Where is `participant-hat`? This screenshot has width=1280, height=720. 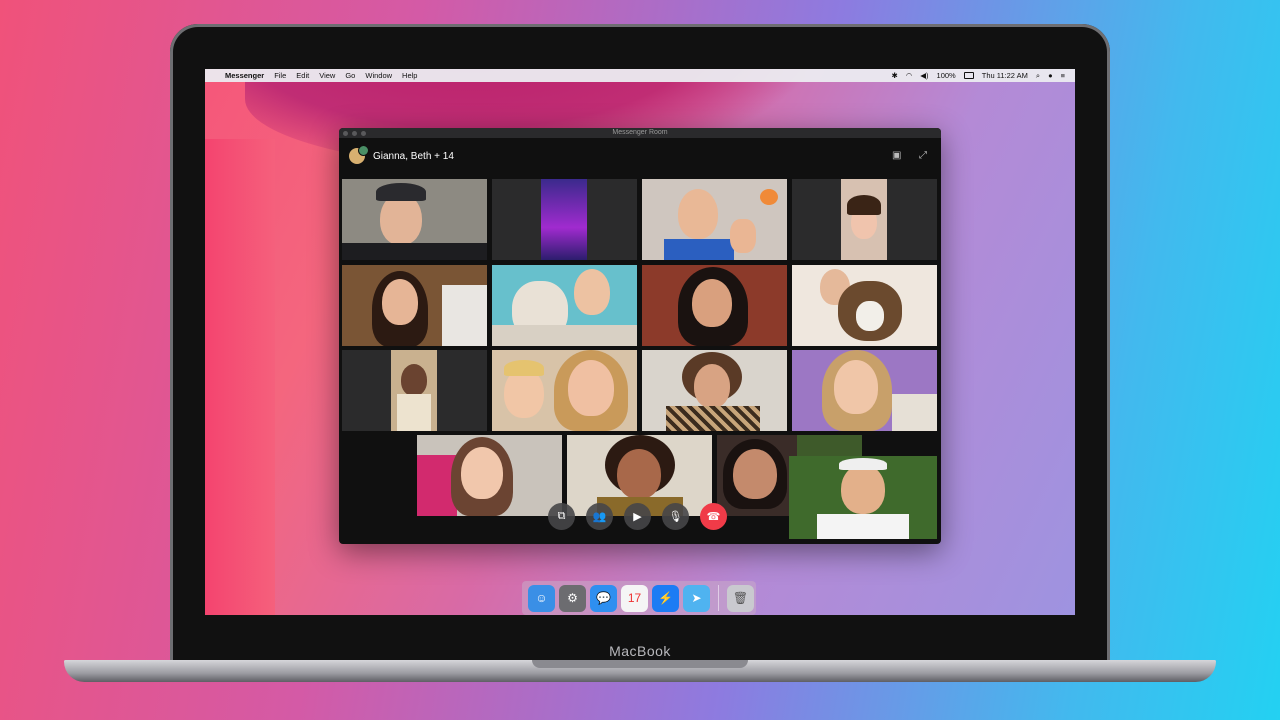
participant-hat is located at coordinates (401, 192).